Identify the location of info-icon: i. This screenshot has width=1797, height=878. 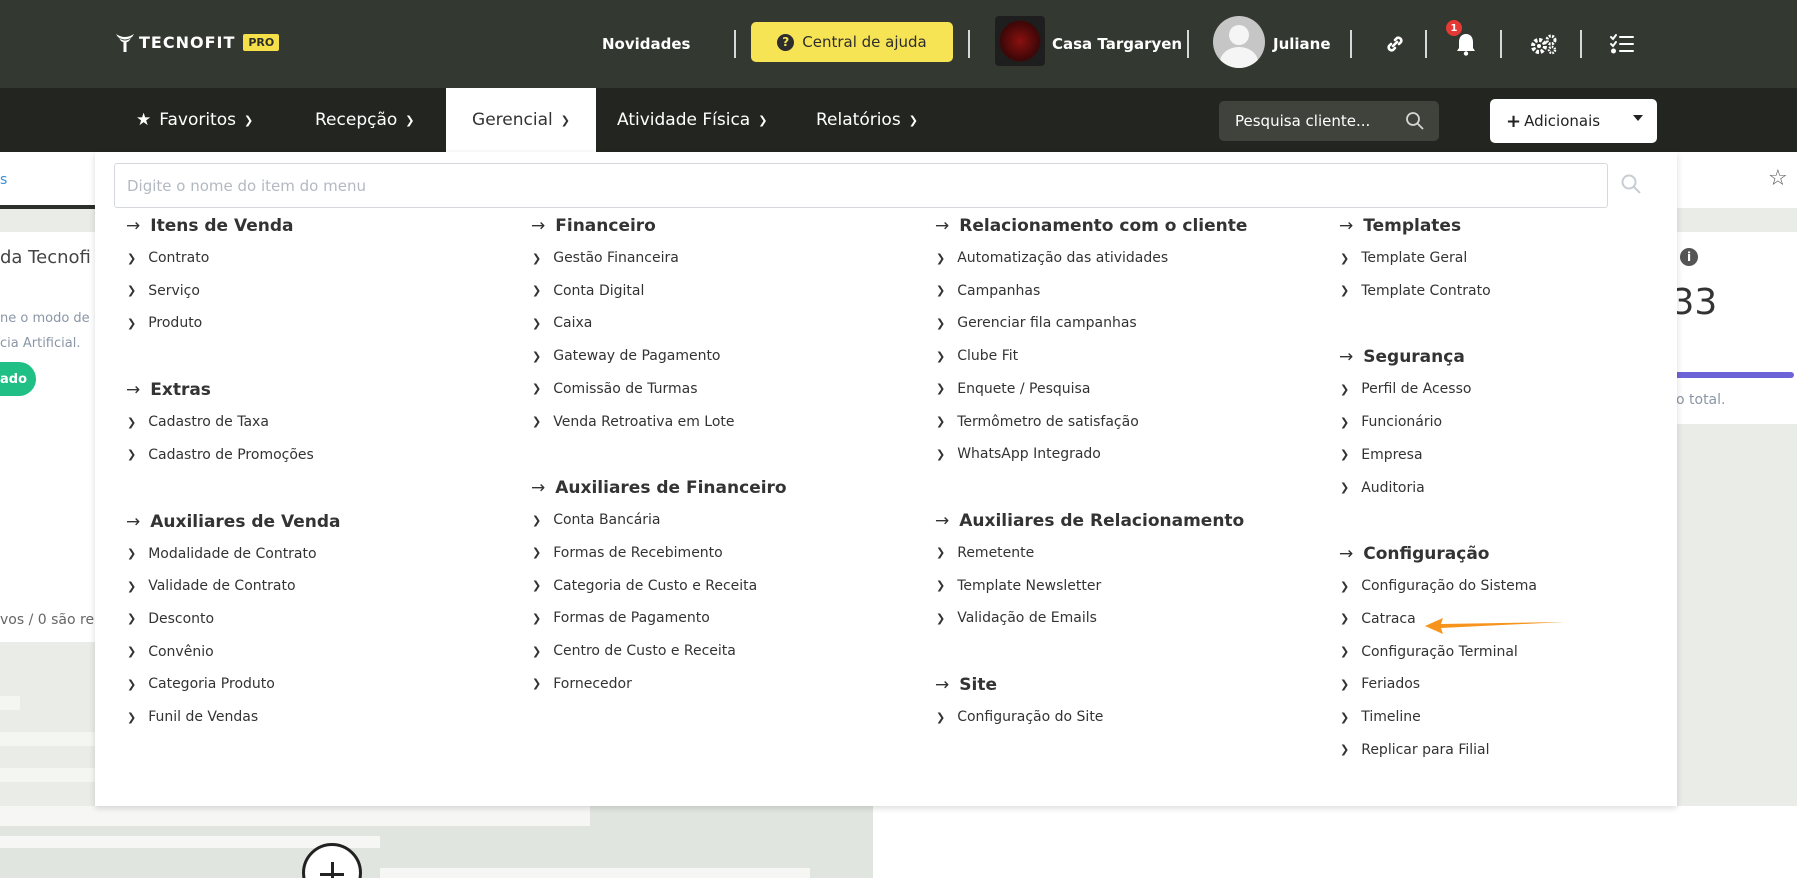
(1689, 257).